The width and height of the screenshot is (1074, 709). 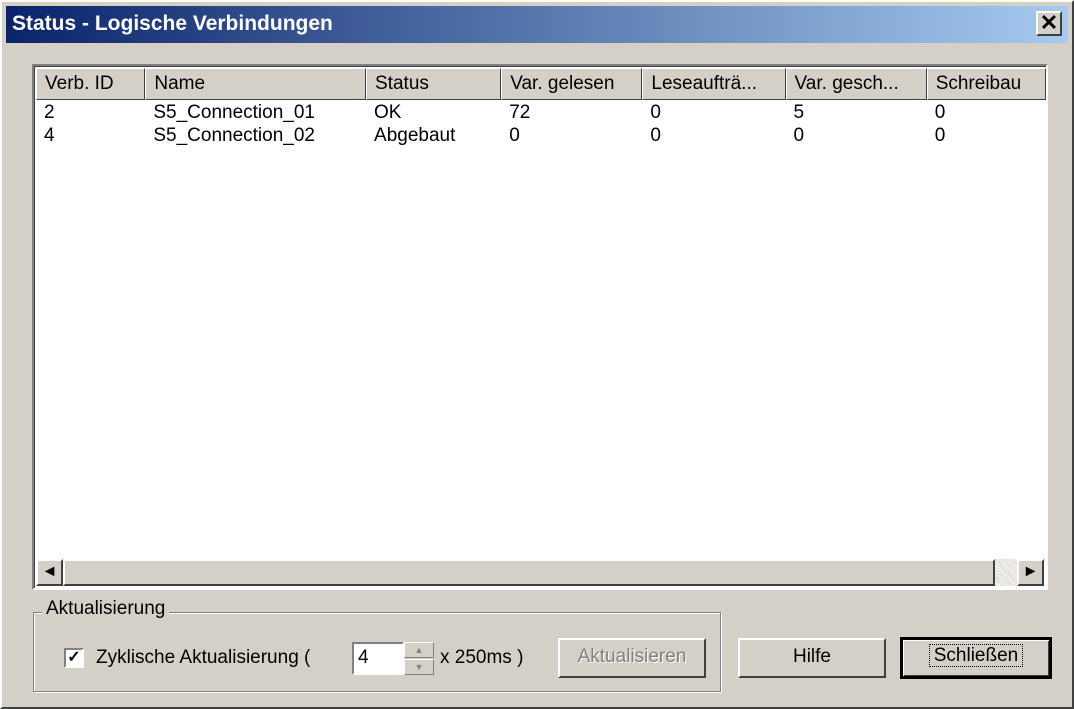 I want to click on cell-verb-id: 4, so click(x=49, y=135).